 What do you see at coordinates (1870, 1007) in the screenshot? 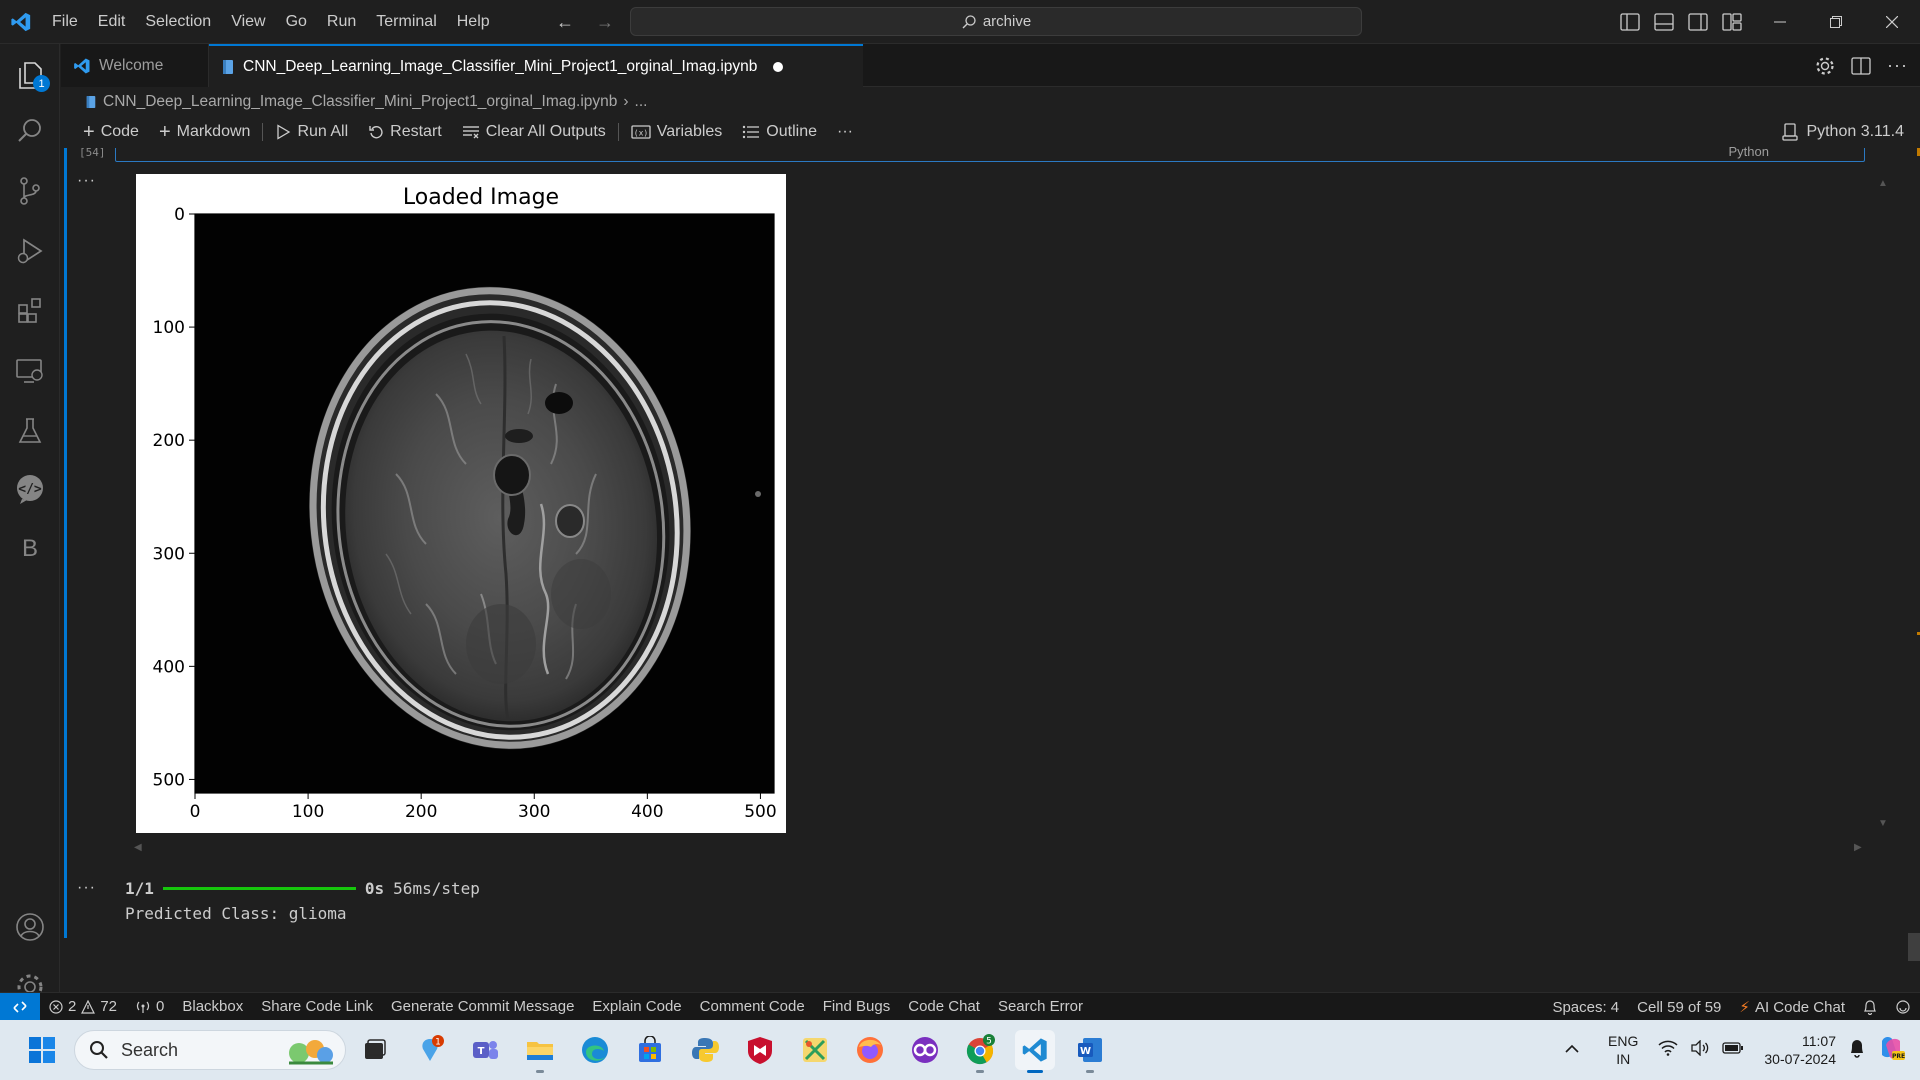
I see `notifications-bell-icon` at bounding box center [1870, 1007].